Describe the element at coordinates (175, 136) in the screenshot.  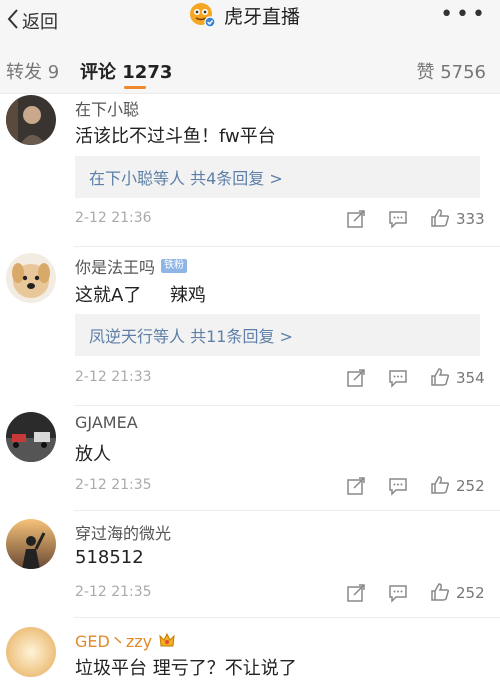
I see `comment-text: 活该比不过斗鱼！fw平台` at that location.